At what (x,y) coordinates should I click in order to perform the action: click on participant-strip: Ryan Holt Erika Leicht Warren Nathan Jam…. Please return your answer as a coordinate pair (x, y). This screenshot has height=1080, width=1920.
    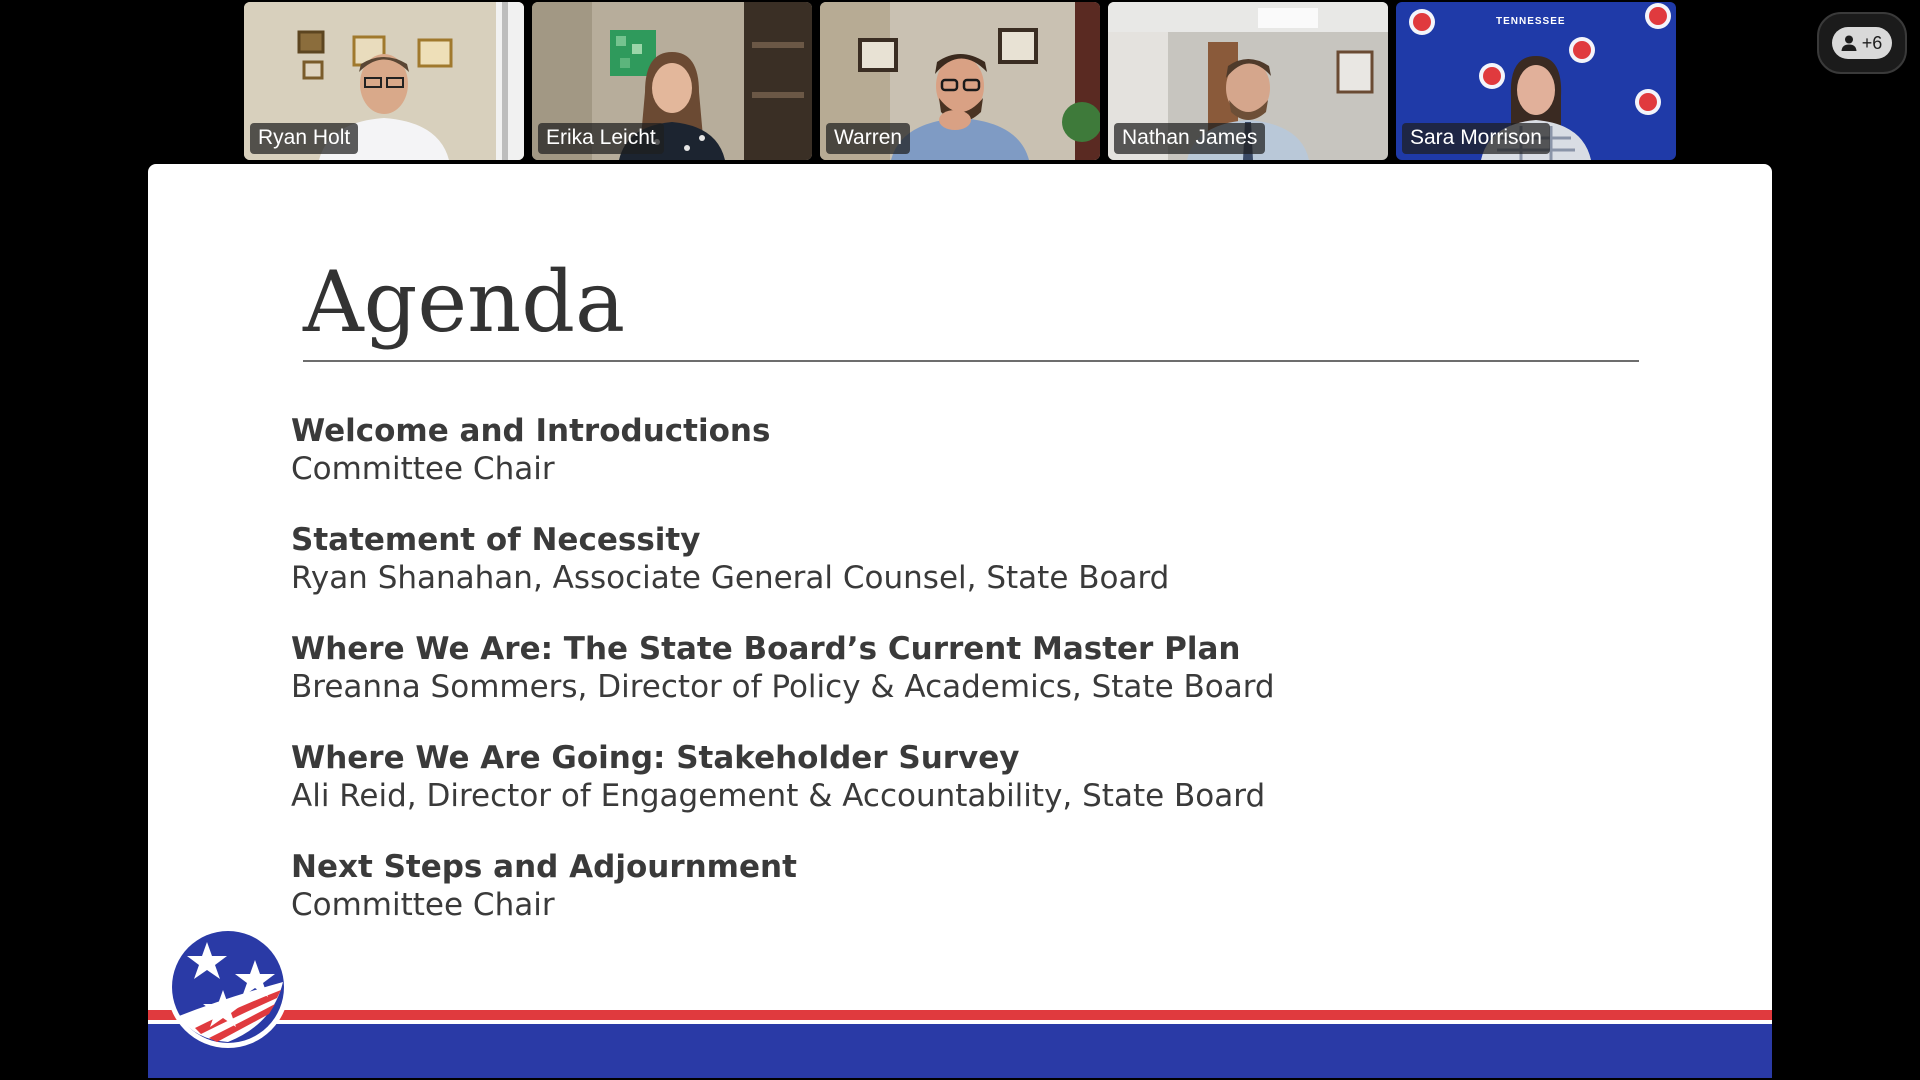
    Looking at the image, I should click on (960, 81).